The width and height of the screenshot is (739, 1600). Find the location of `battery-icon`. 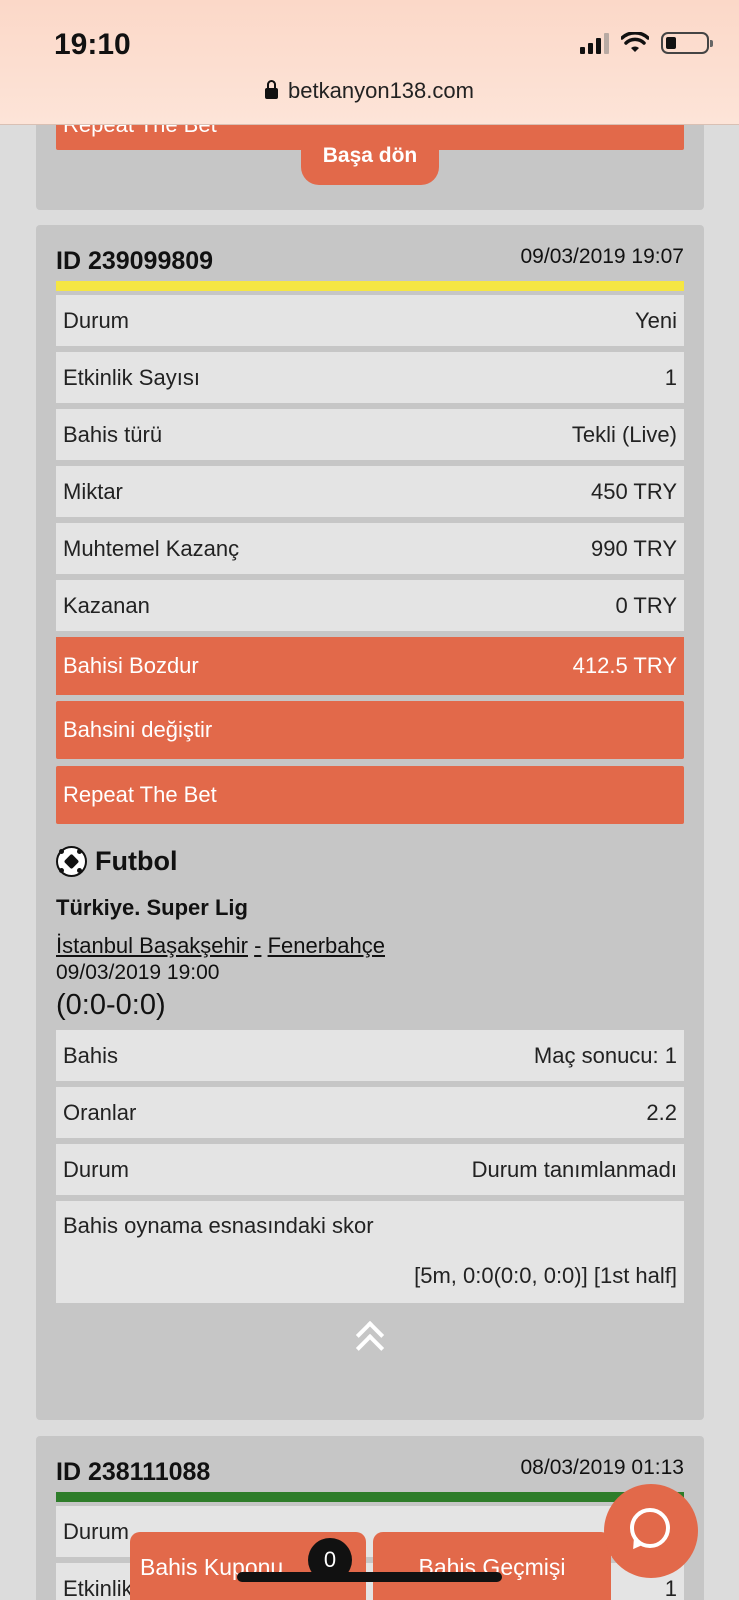

battery-icon is located at coordinates (687, 43).